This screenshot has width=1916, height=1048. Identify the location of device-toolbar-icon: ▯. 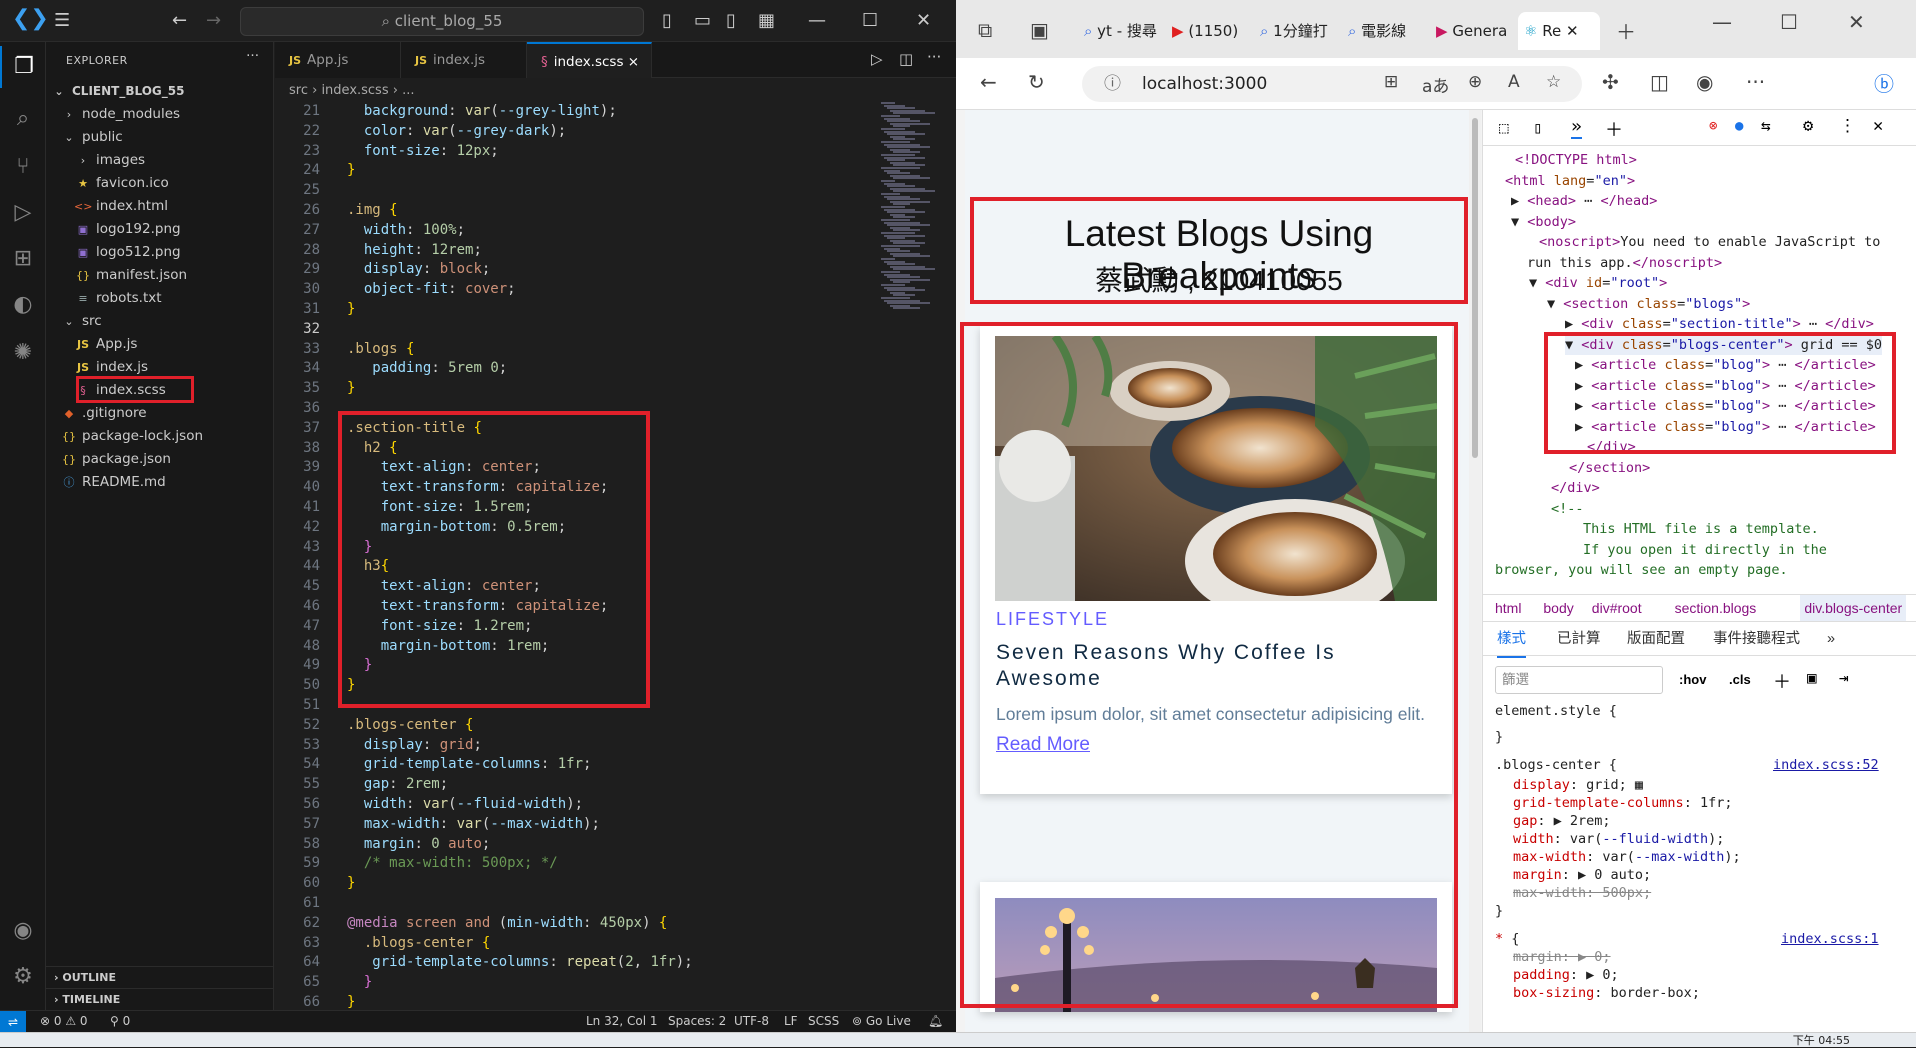
(1538, 127).